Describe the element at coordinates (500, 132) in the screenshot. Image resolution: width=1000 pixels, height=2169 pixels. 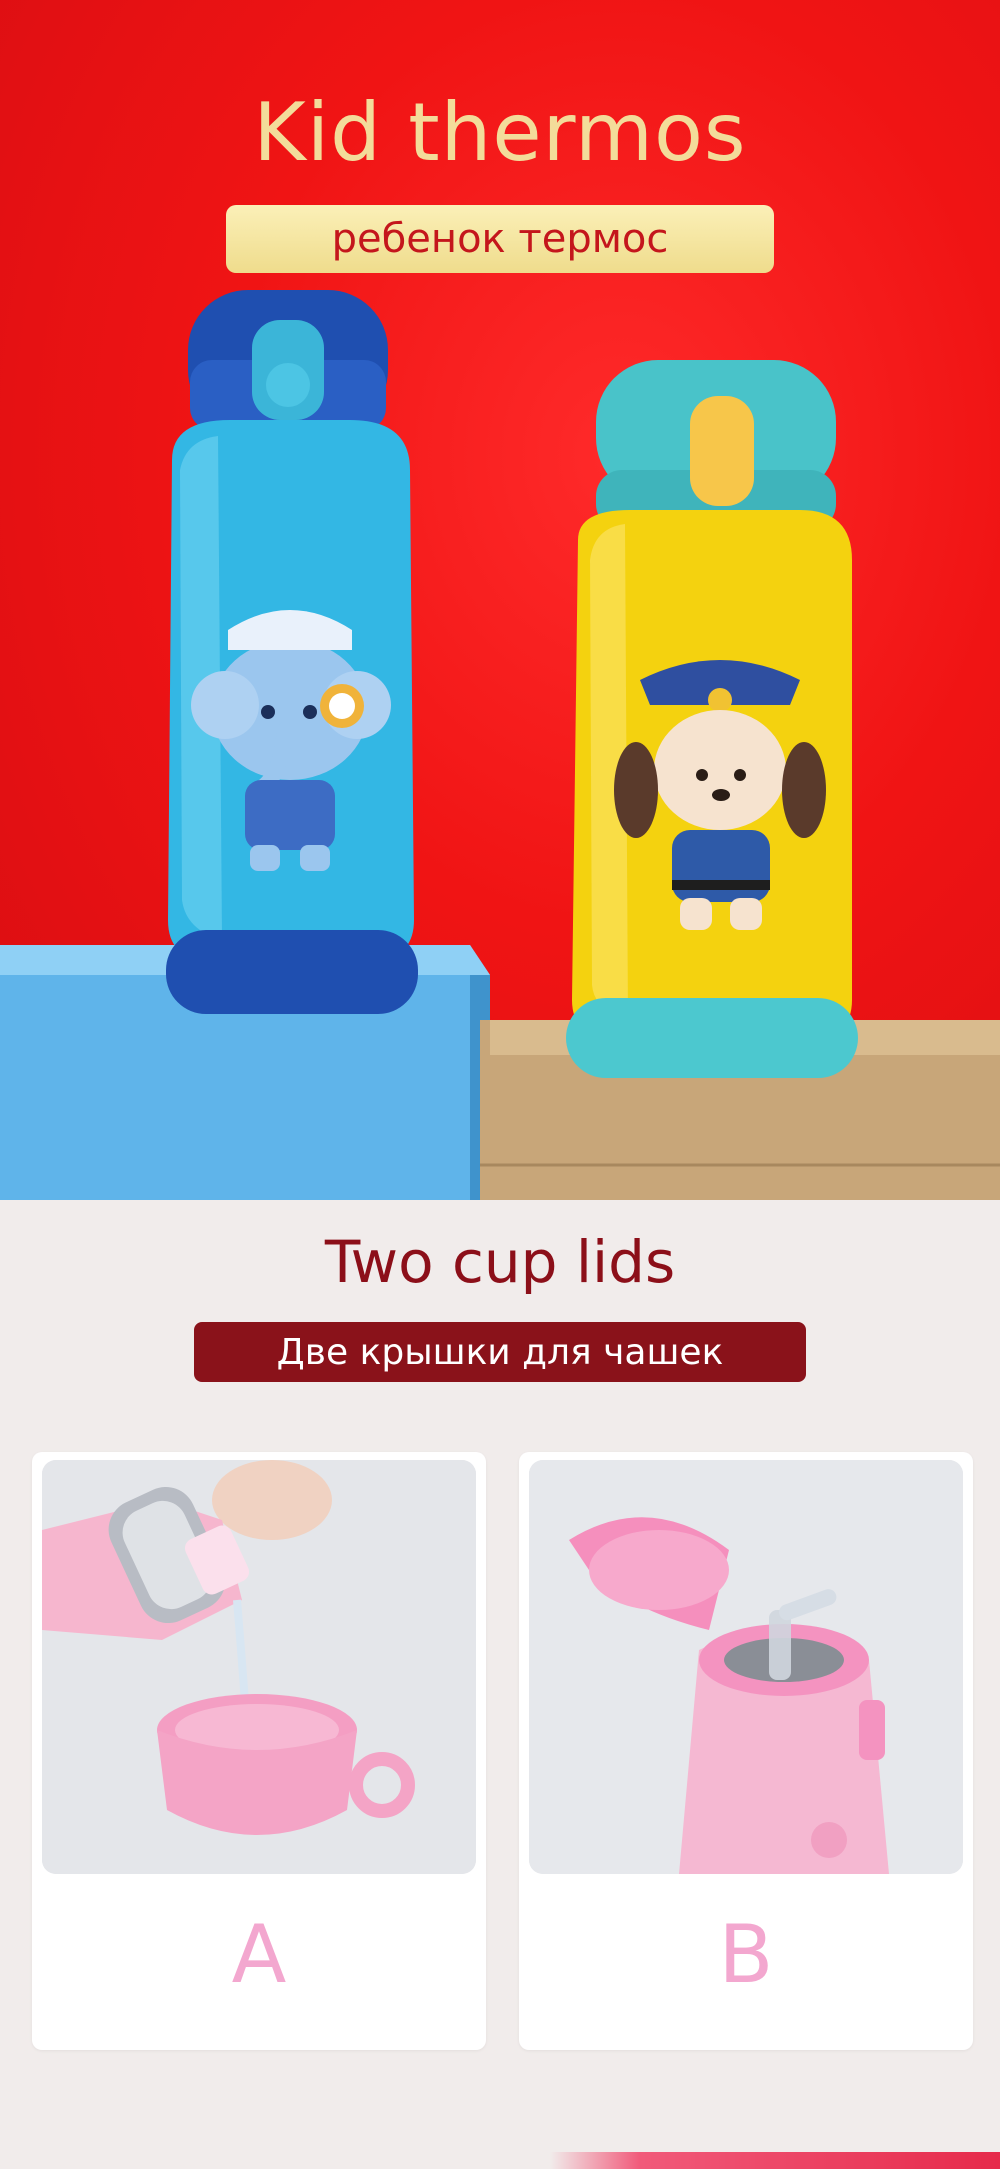
I see `page-title: Kid thermos` at that location.